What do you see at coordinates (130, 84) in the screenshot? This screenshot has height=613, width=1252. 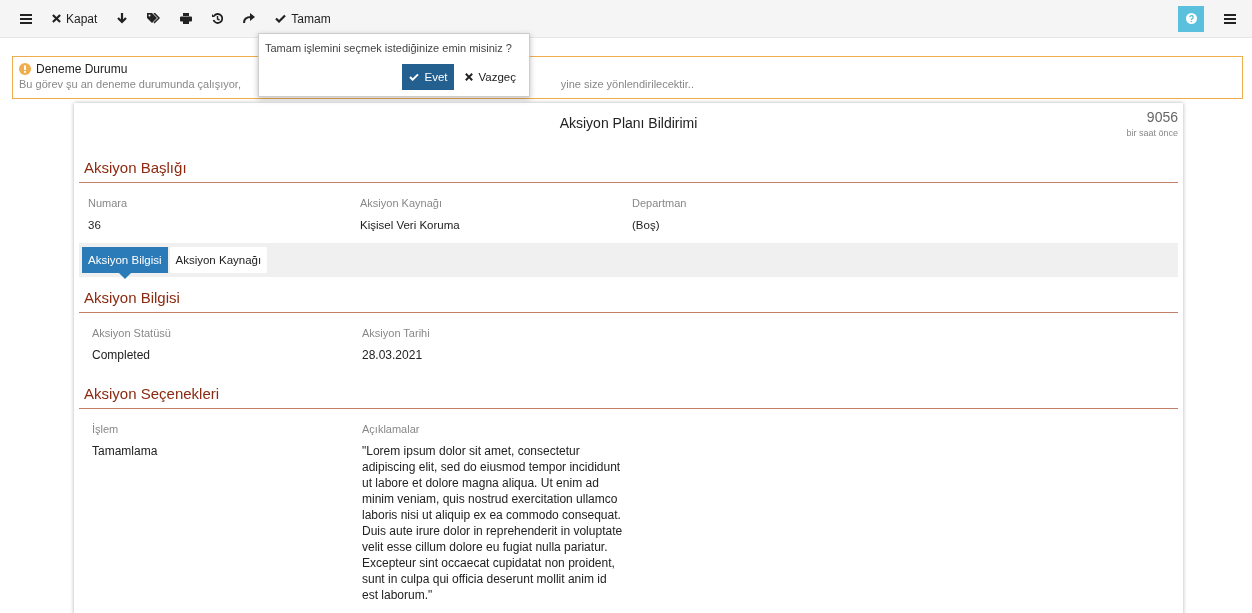 I see `notice-text: Bu görev şu an deneme durumunda çalışıyor,` at bounding box center [130, 84].